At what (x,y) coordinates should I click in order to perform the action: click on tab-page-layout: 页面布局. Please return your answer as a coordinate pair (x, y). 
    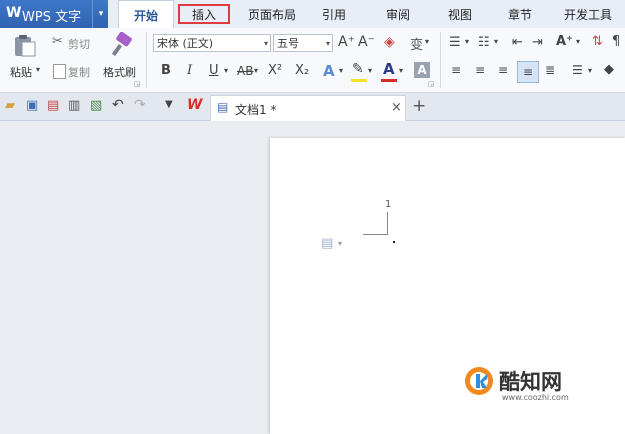
    Looking at the image, I should click on (272, 14).